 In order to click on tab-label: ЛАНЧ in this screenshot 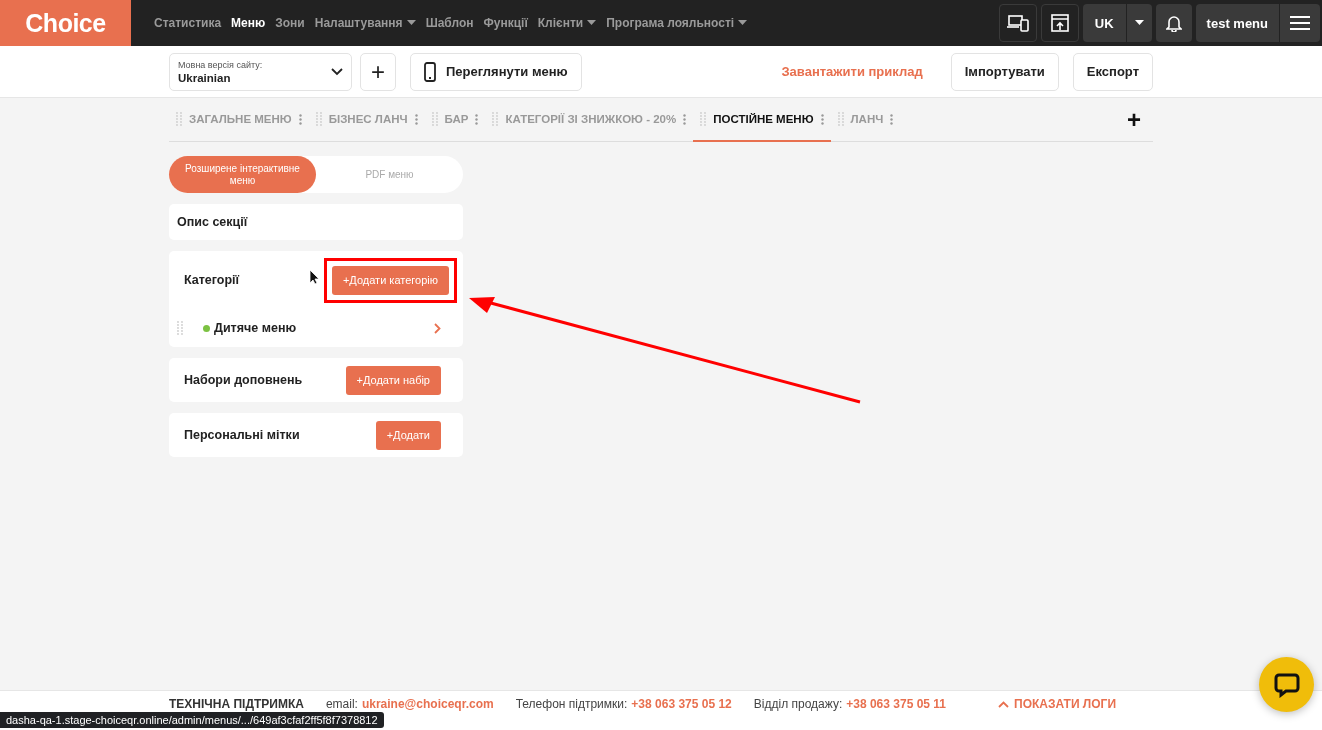, I will do `click(867, 119)`.